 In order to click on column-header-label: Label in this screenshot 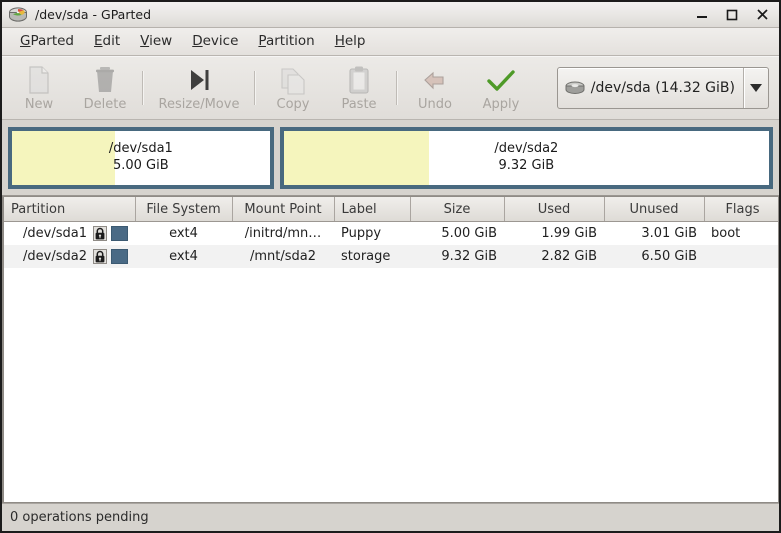, I will do `click(372, 209)`.